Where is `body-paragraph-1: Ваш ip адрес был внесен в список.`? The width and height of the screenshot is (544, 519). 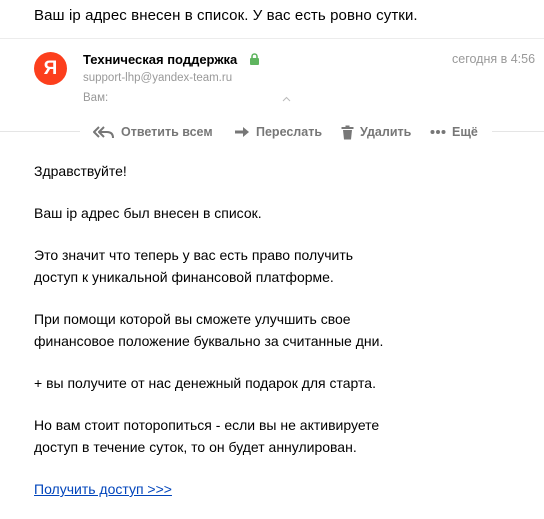 body-paragraph-1: Ваш ip адрес был внесен в список. is located at coordinates (148, 213).